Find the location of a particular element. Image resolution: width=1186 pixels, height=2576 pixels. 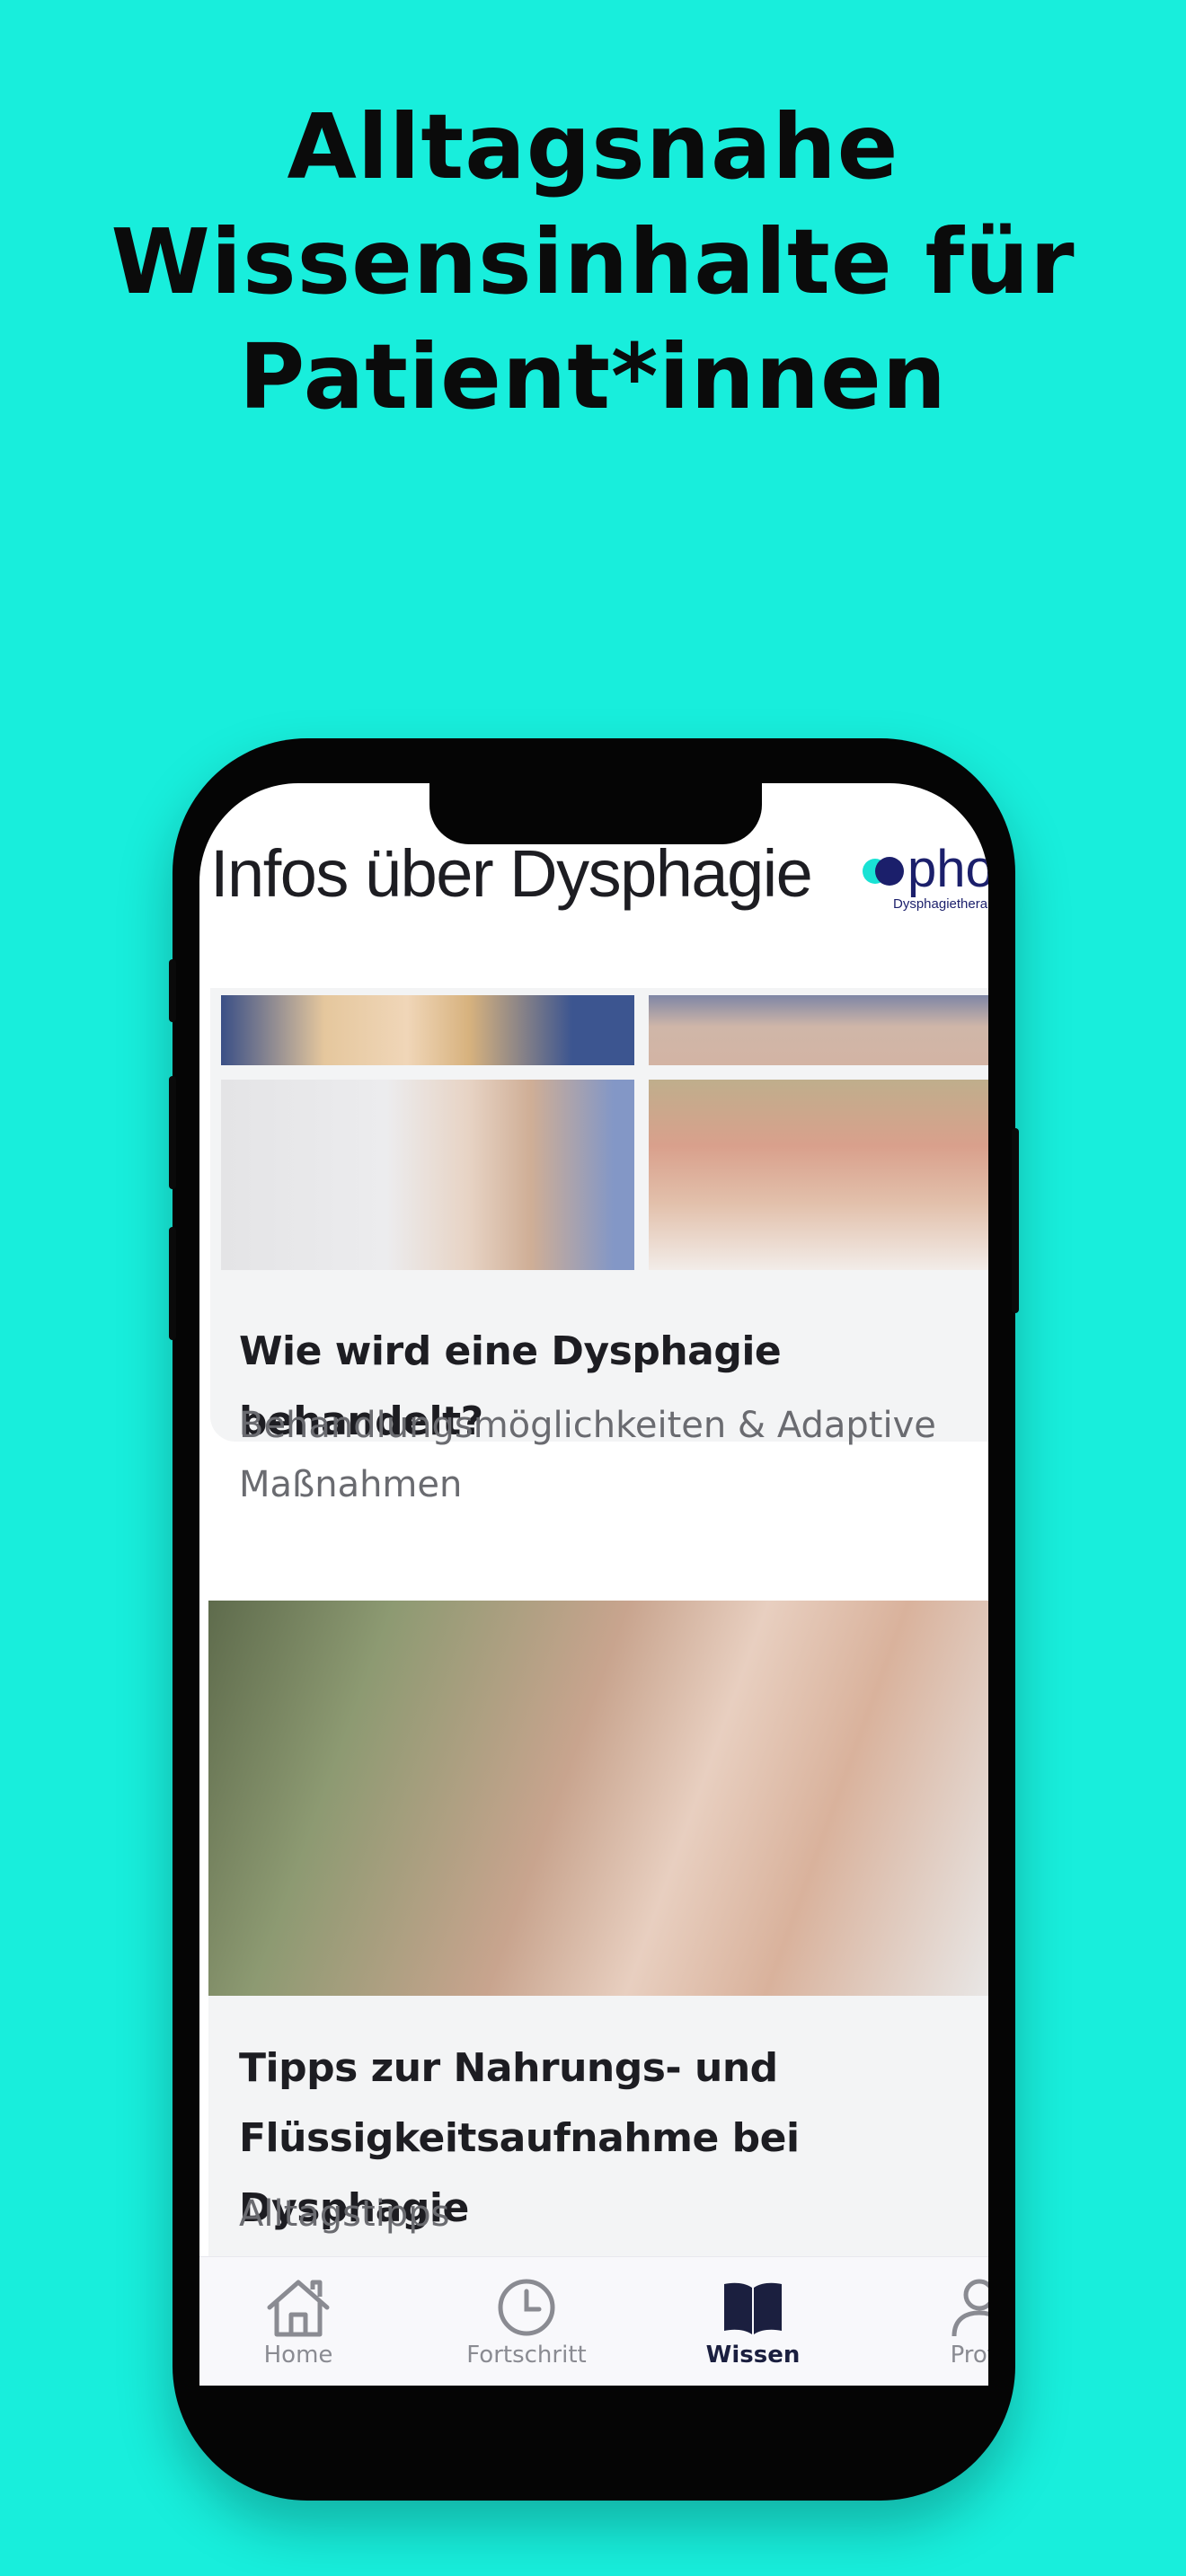

tab-progress: Fortschritt is located at coordinates (526, 2324).